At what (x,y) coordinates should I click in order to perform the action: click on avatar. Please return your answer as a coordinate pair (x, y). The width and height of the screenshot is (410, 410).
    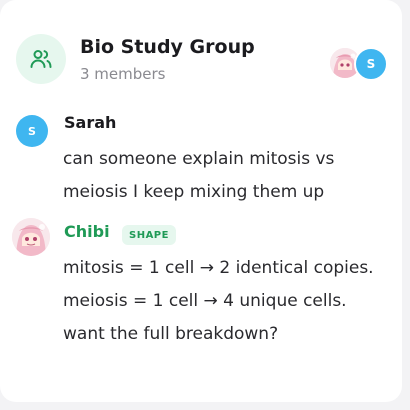
    Looking at the image, I should click on (31, 237).